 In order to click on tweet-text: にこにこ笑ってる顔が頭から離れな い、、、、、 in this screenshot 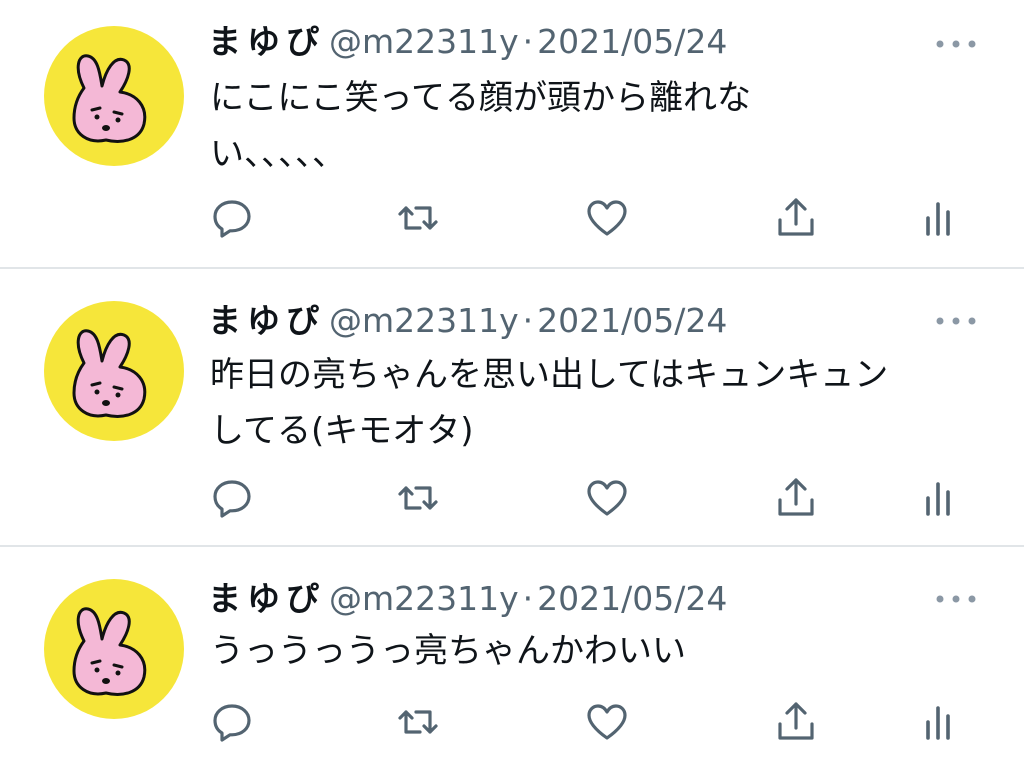, I will do `click(480, 126)`.